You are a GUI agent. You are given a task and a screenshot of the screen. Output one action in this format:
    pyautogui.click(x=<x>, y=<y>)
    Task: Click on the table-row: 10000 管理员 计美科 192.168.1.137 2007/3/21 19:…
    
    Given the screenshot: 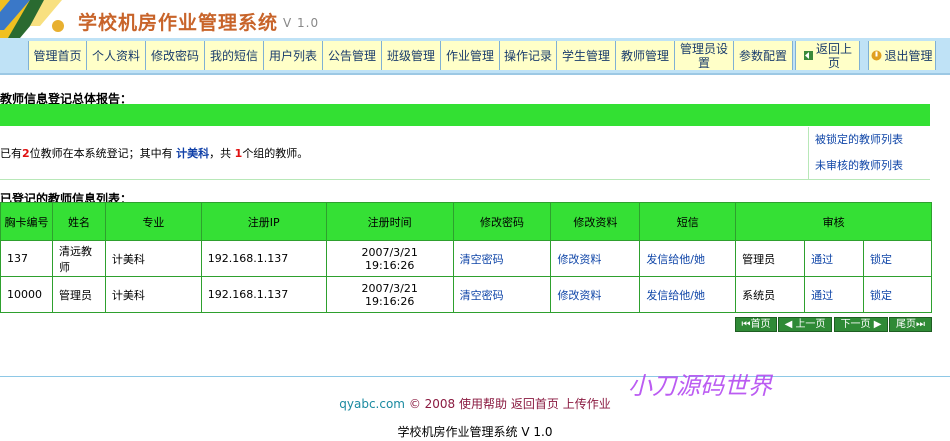 What is the action you would take?
    pyautogui.click(x=466, y=294)
    